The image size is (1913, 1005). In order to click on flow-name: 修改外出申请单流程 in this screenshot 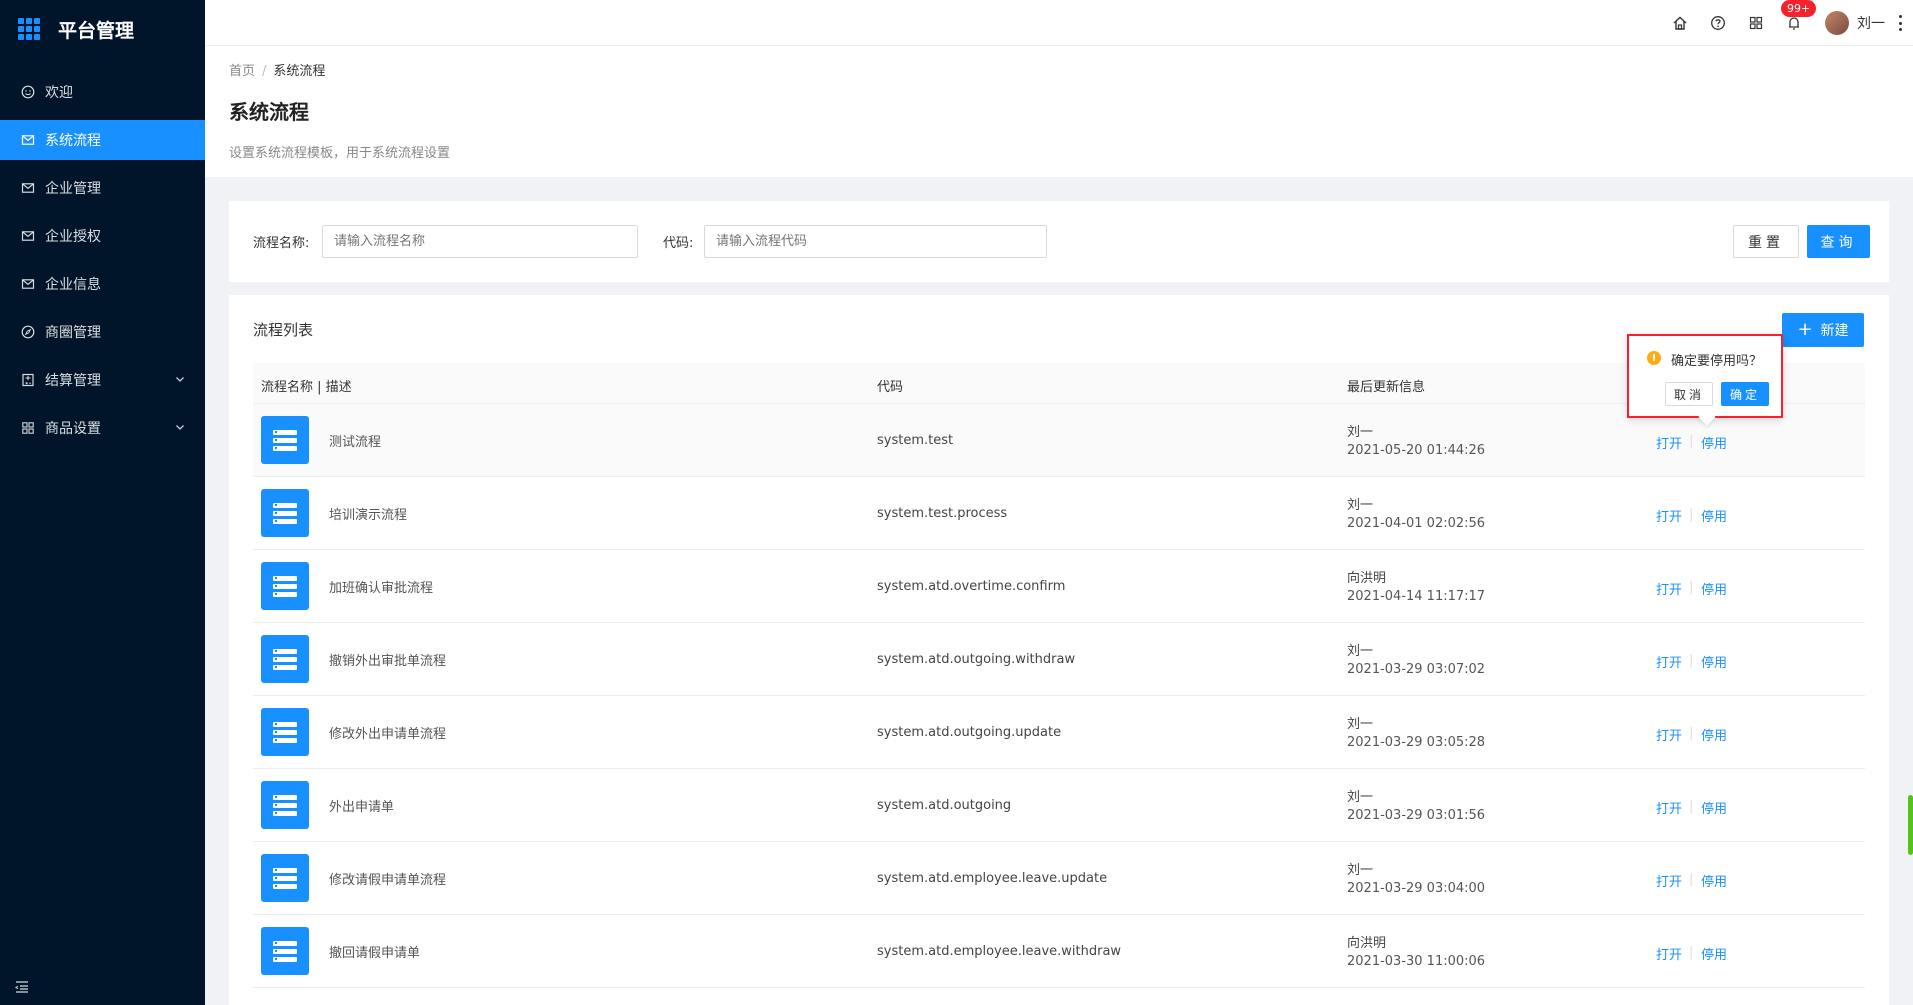, I will do `click(388, 734)`.